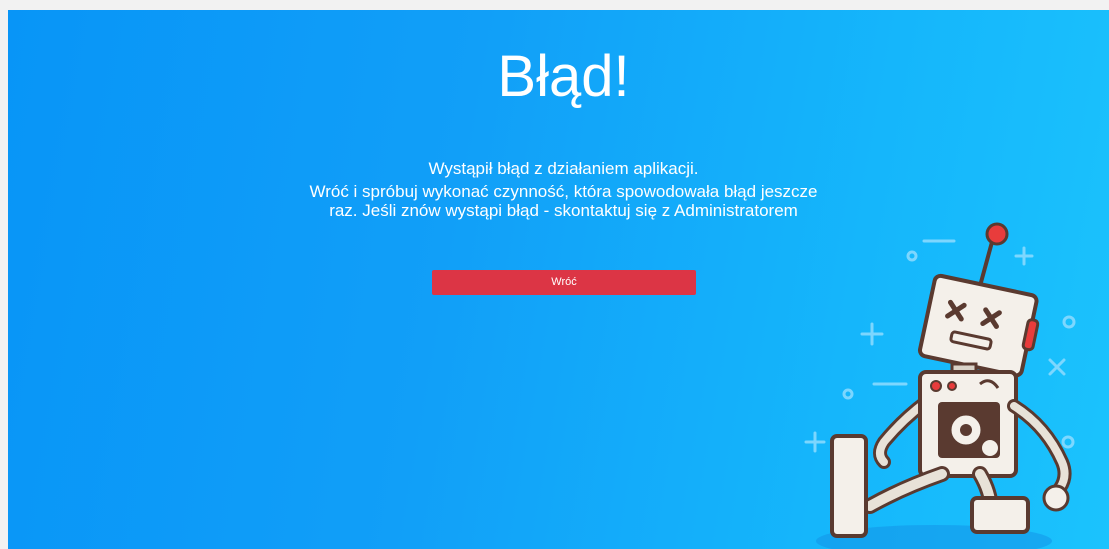 The height and width of the screenshot is (549, 1109). What do you see at coordinates (940, 385) in the screenshot?
I see `broken-robot-icon` at bounding box center [940, 385].